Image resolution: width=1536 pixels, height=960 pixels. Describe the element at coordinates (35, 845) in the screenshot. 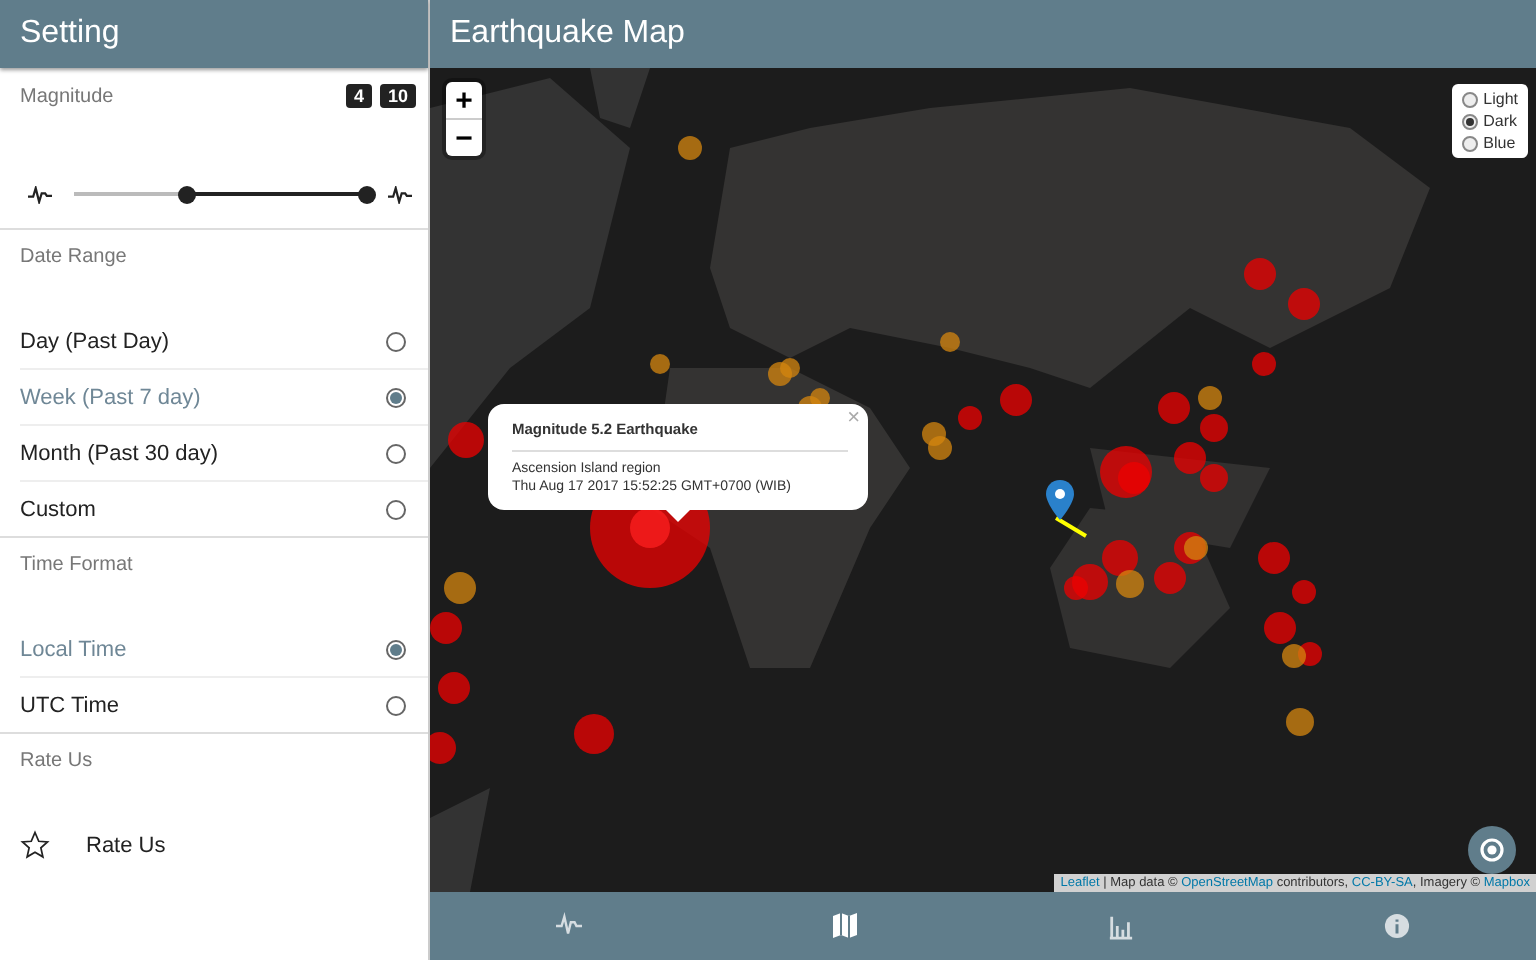

I see `star-icon` at that location.